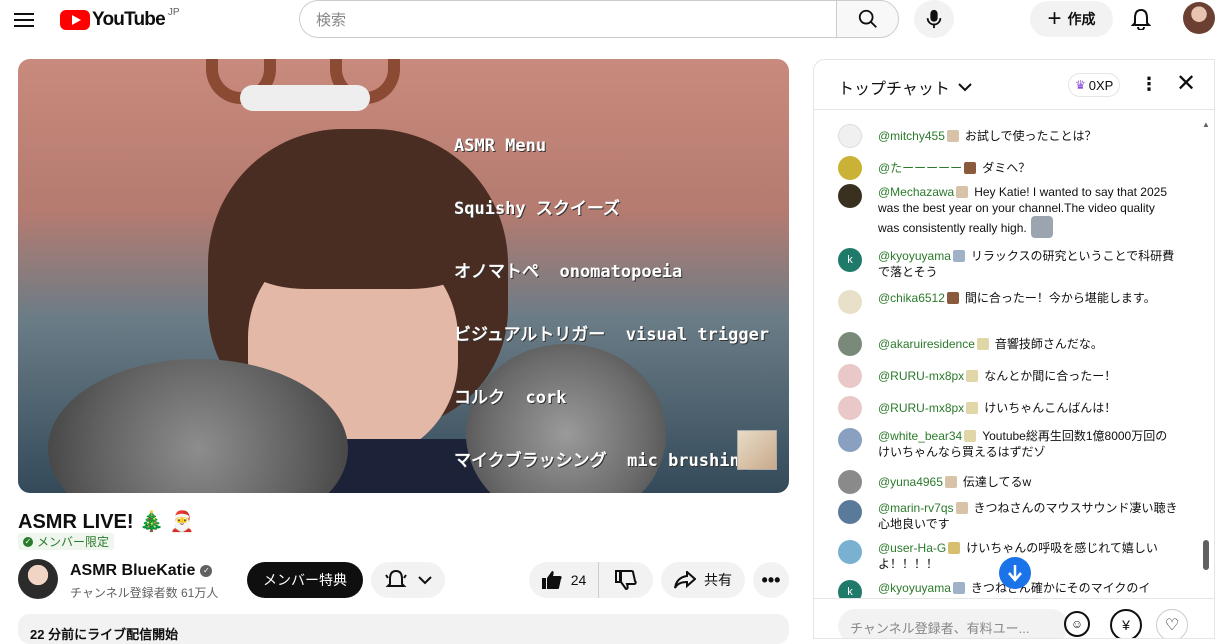  I want to click on notification-settings-button, so click(408, 580).